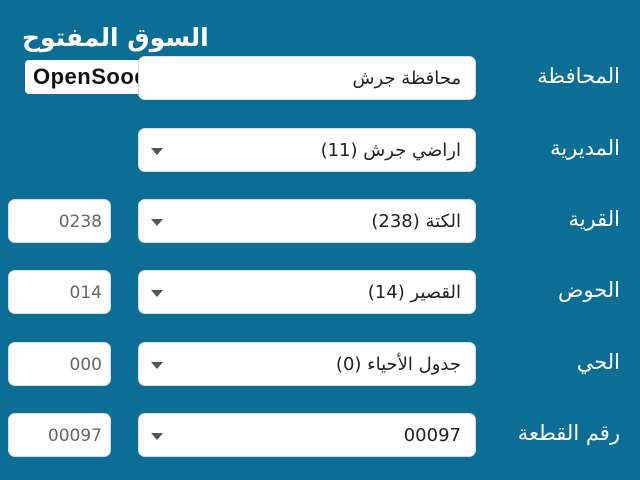 The width and height of the screenshot is (640, 480). I want to click on village-row: القرية الكتة (238) 0238, so click(320, 222).